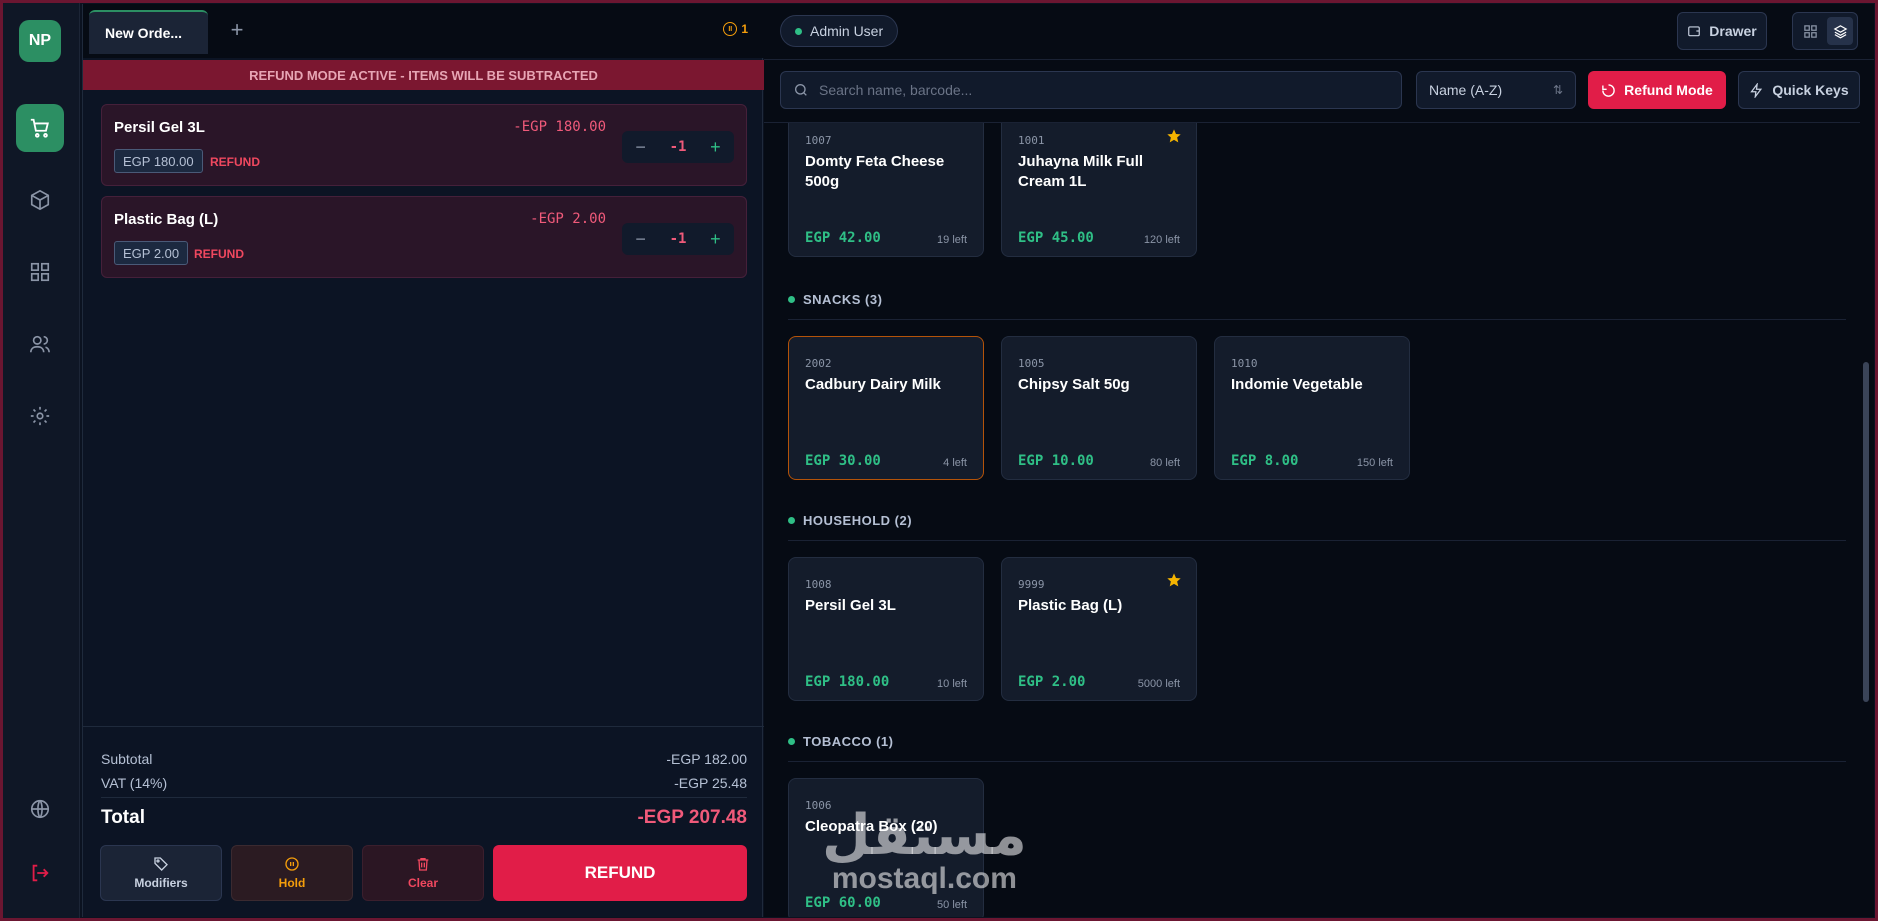  What do you see at coordinates (423, 873) in the screenshot?
I see `clear-button: Clear` at bounding box center [423, 873].